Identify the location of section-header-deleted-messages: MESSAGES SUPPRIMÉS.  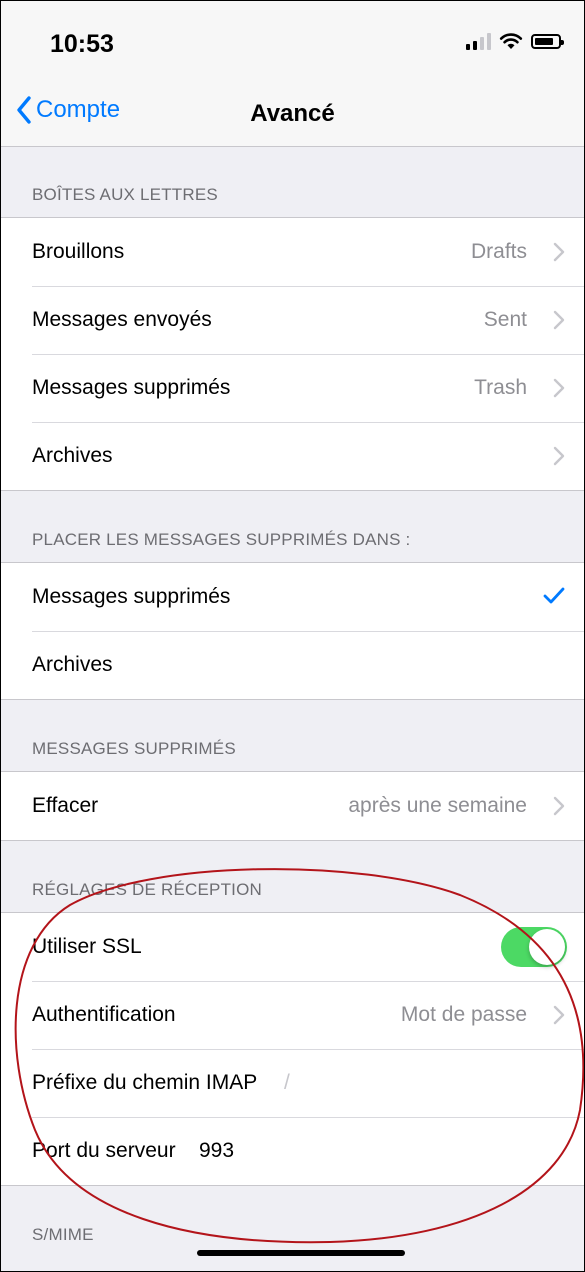
(134, 748).